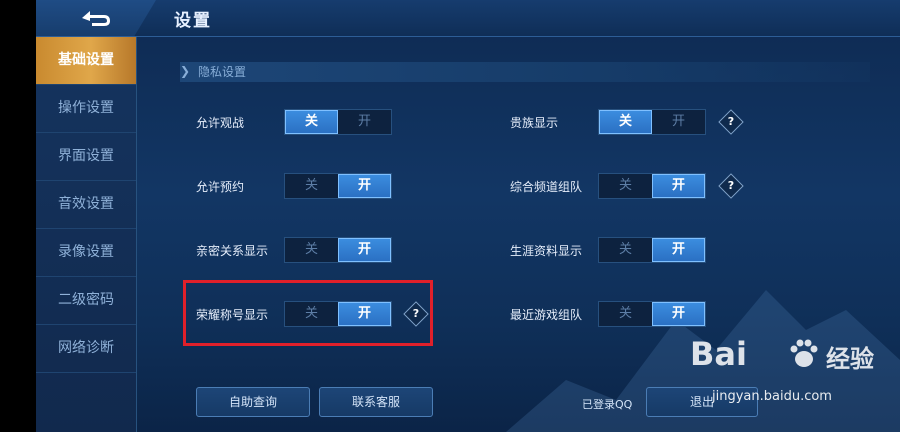  I want to click on sidebar-item-operation-settings: 操作设置, so click(86, 109).